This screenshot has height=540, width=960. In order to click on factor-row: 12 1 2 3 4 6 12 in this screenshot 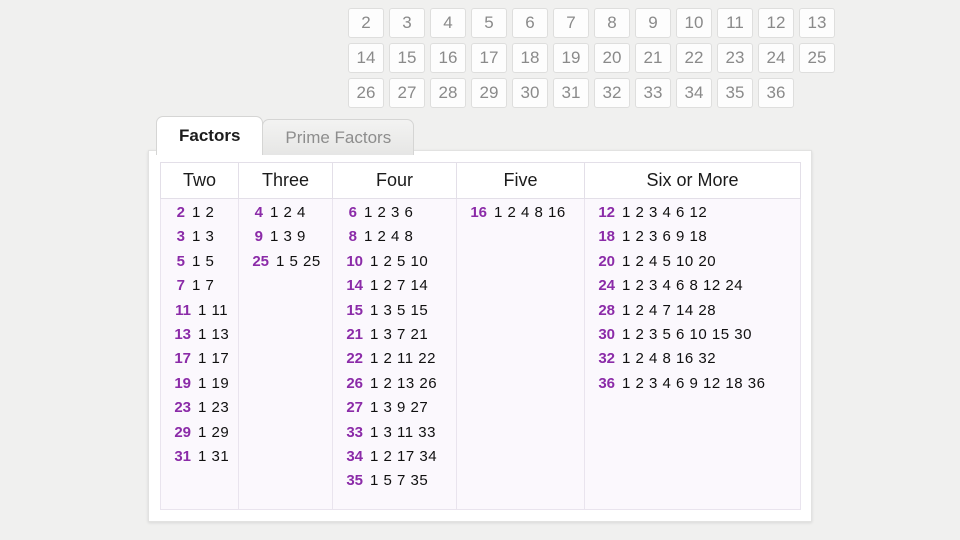, I will do `click(692, 216)`.